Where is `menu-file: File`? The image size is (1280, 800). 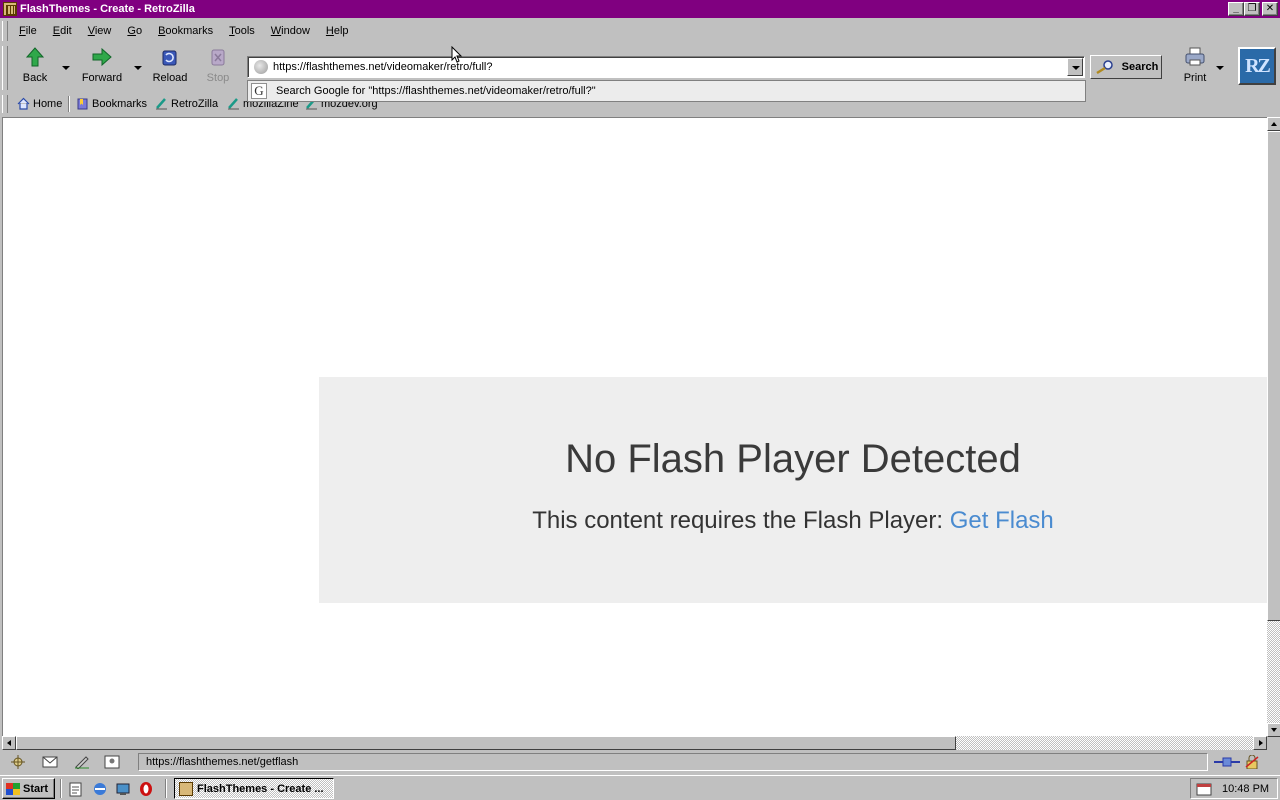
menu-file: File is located at coordinates (28, 31).